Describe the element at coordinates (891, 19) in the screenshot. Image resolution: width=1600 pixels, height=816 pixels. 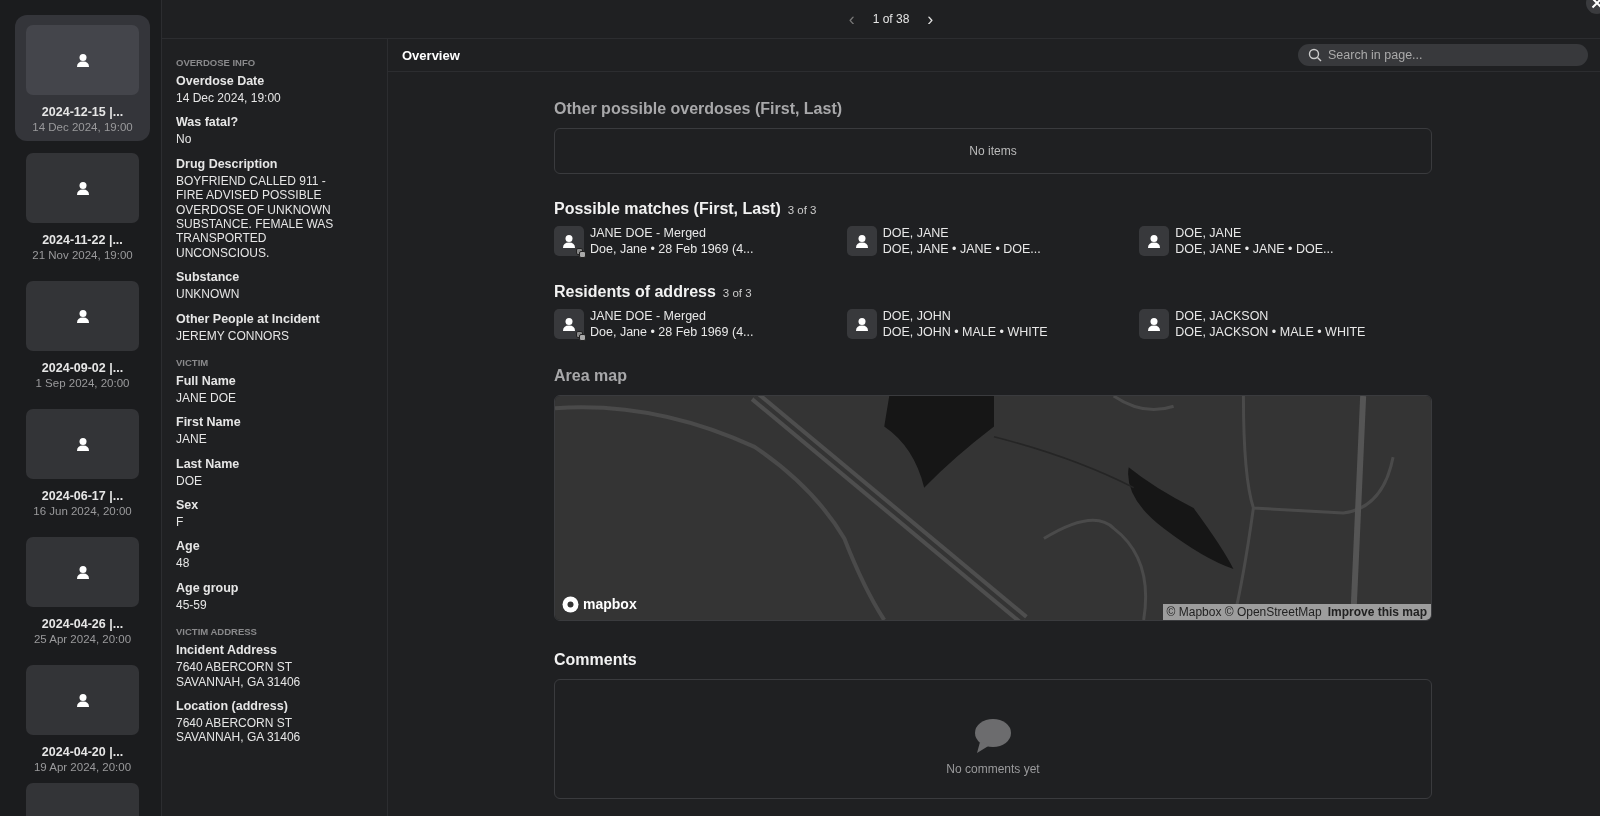
I see `page-counter: 1 of 38` at that location.